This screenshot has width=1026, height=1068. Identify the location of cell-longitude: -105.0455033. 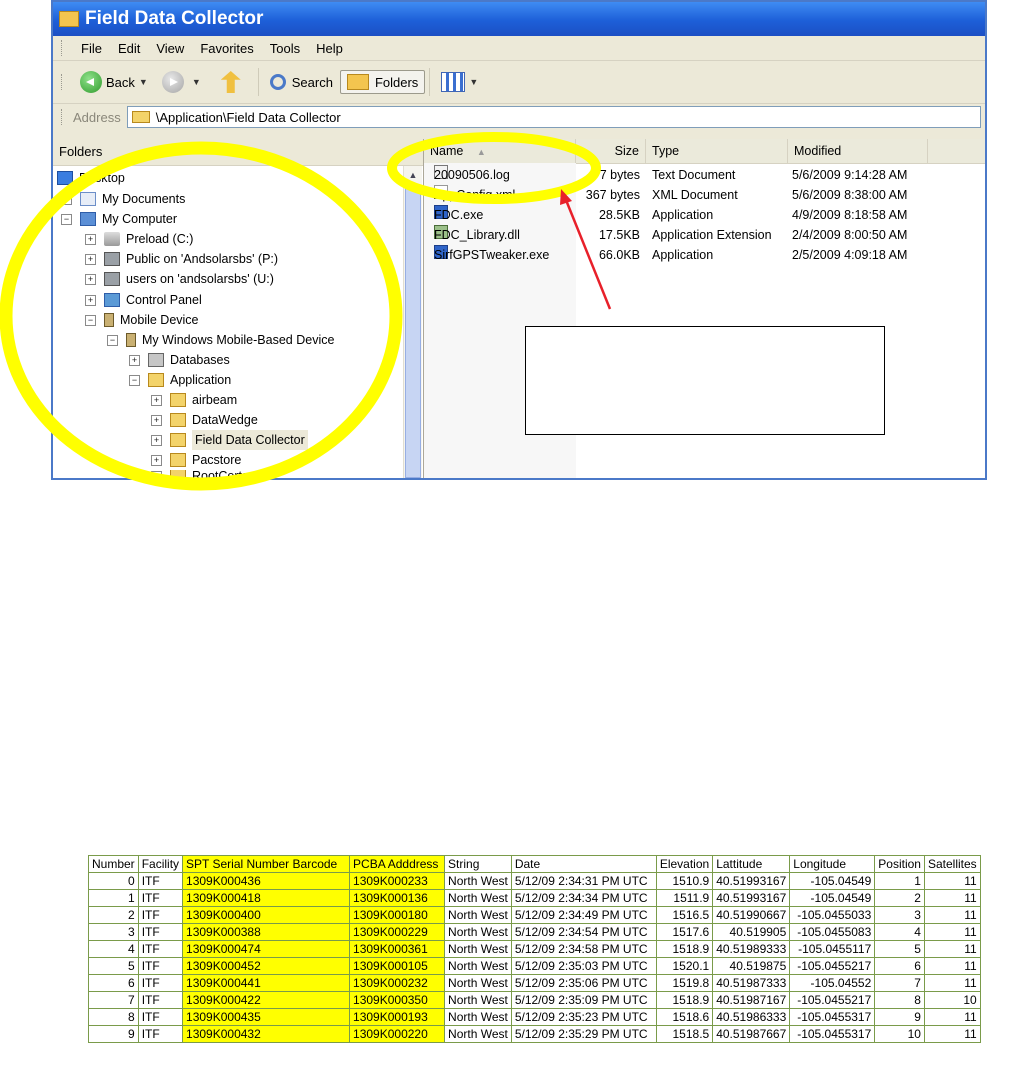
(832, 915).